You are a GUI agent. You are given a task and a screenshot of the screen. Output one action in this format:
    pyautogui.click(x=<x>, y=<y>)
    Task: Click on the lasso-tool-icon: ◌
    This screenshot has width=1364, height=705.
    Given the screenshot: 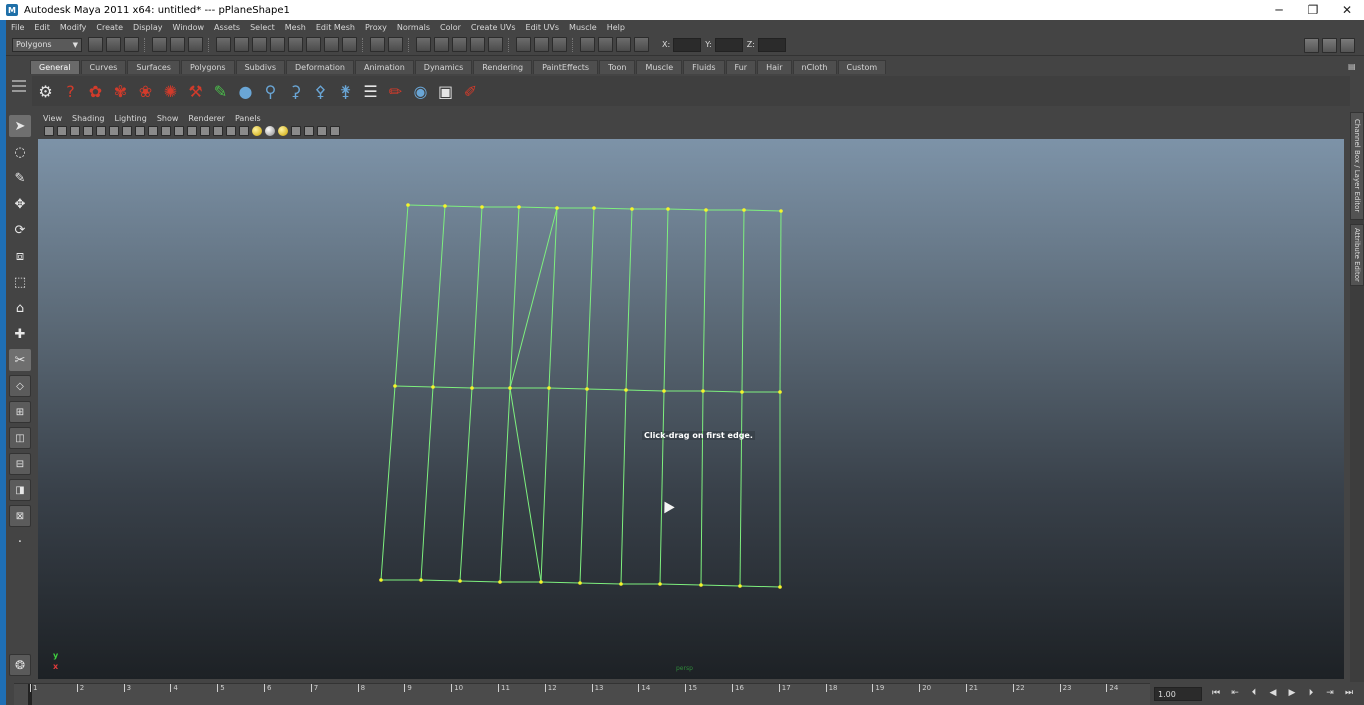 What is the action you would take?
    pyautogui.click(x=20, y=152)
    